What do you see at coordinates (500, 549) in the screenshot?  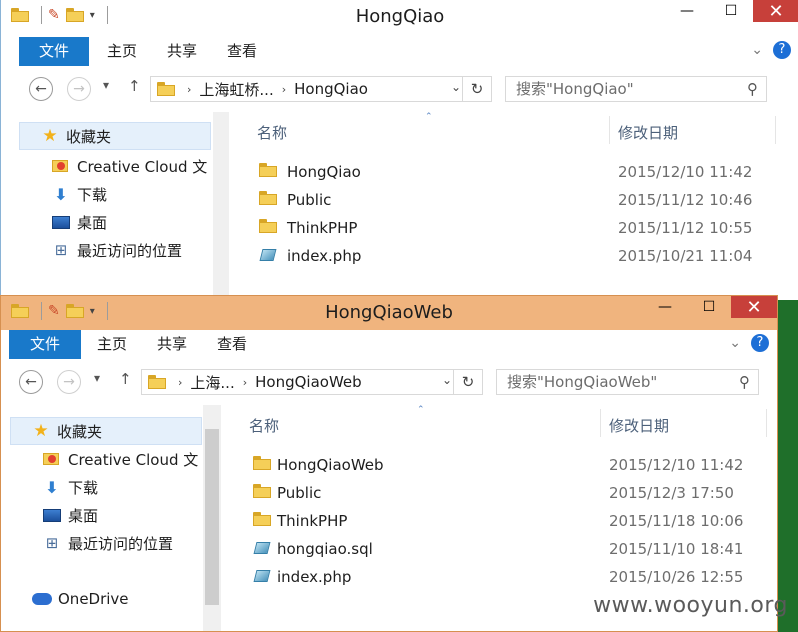 I see `file-row: hongqiao.sql 2015/11/10 18:41` at bounding box center [500, 549].